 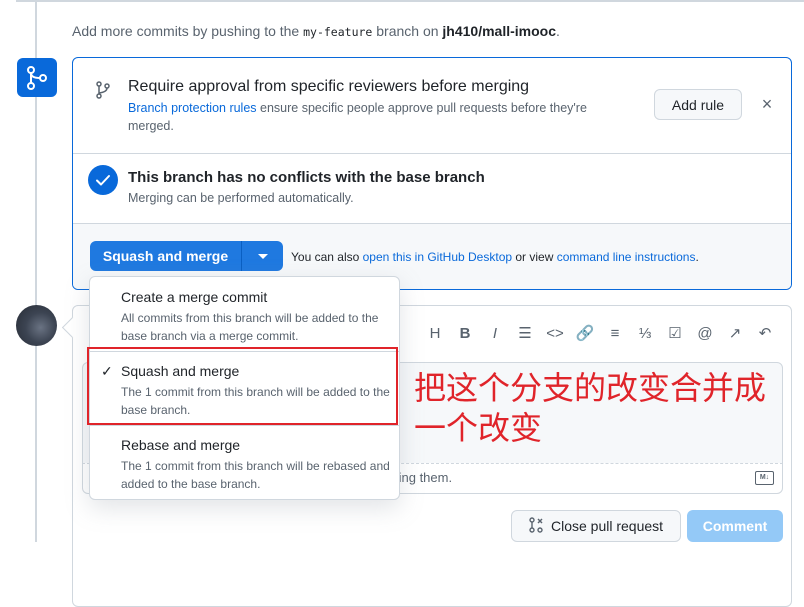 What do you see at coordinates (735, 334) in the screenshot?
I see `reference-icon: ↗` at bounding box center [735, 334].